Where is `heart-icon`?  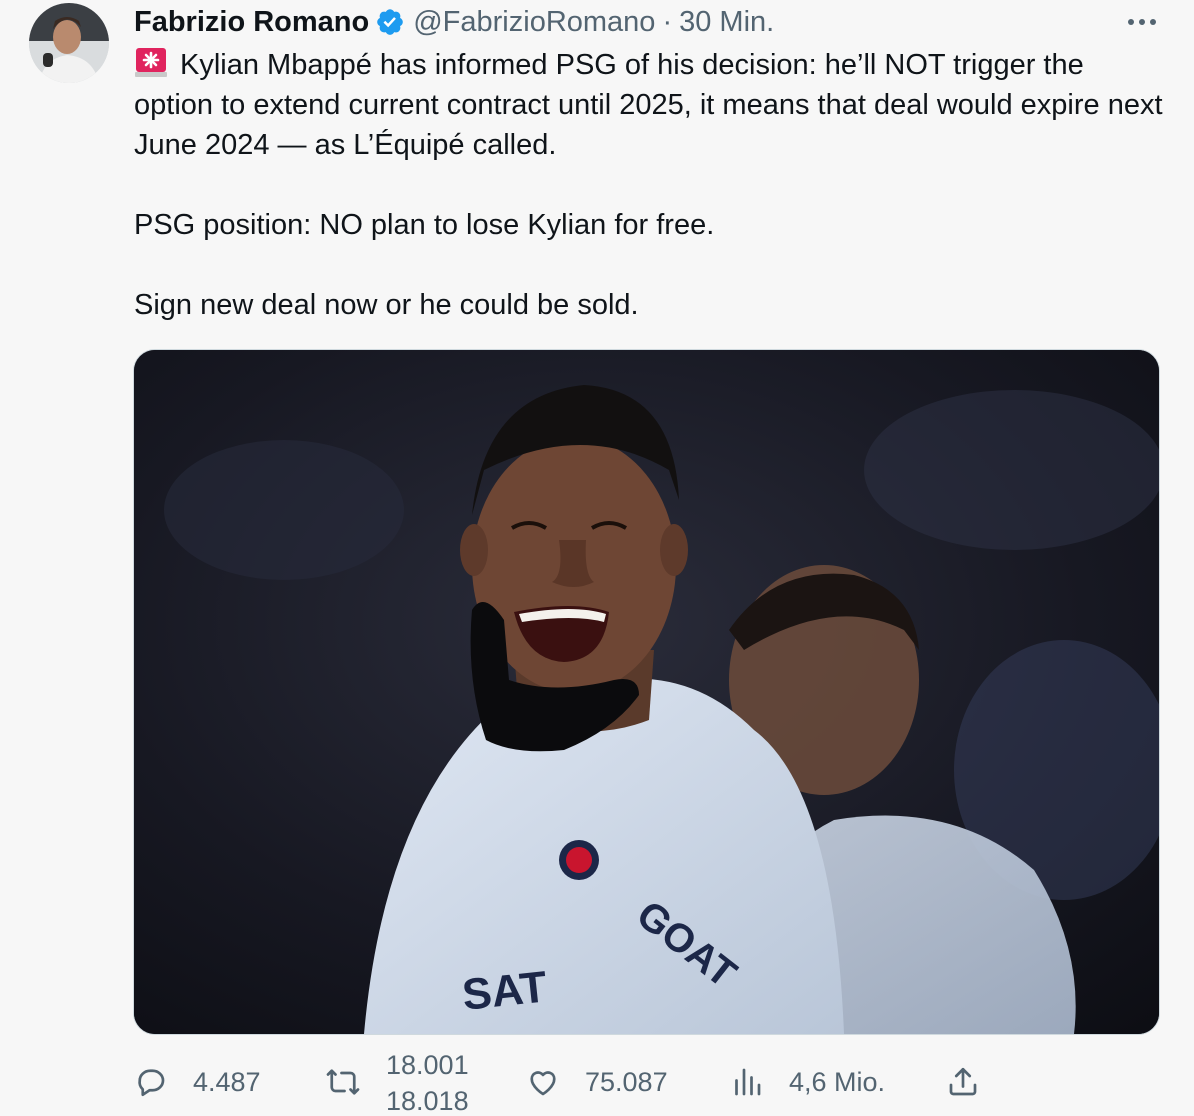 heart-icon is located at coordinates (543, 1082).